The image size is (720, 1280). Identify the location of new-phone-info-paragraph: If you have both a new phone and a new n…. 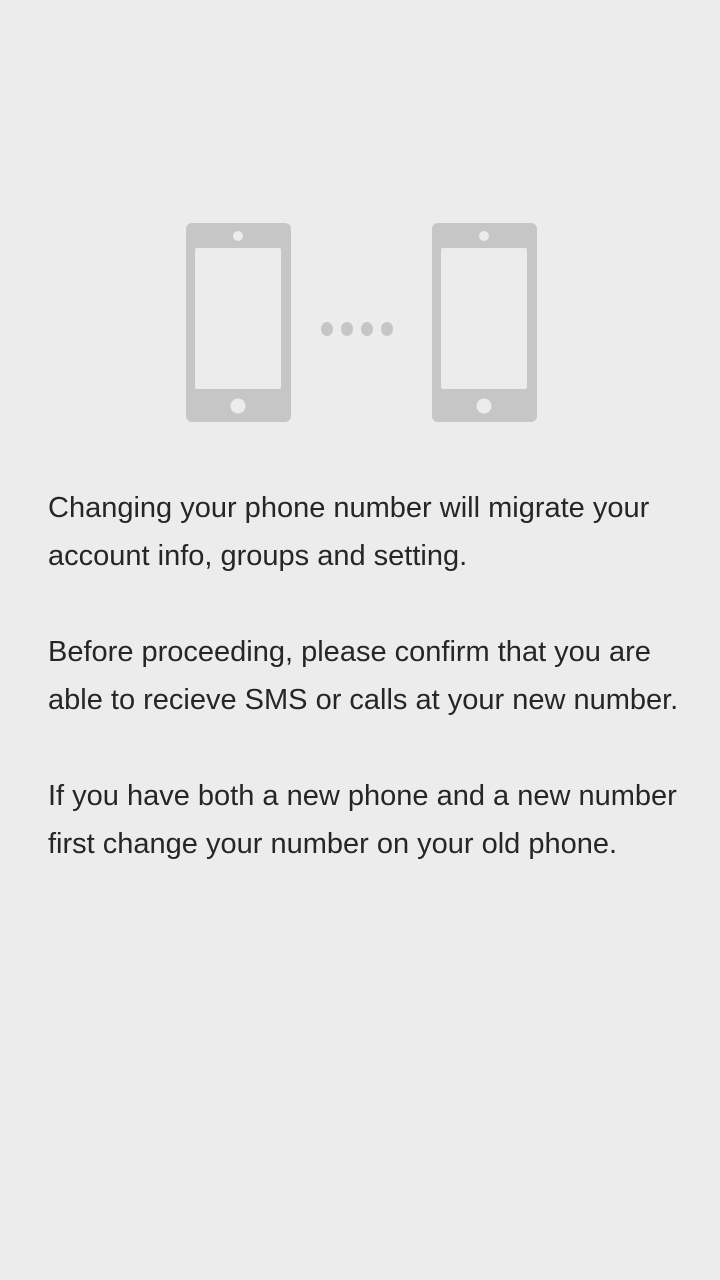
(362, 820).